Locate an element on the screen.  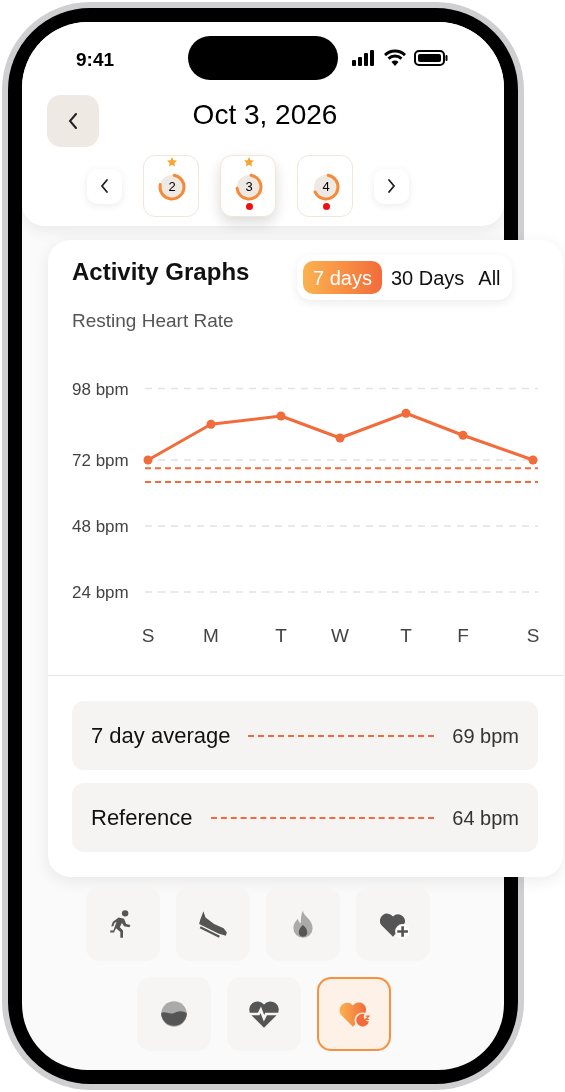
battery-icon is located at coordinates (431, 58).